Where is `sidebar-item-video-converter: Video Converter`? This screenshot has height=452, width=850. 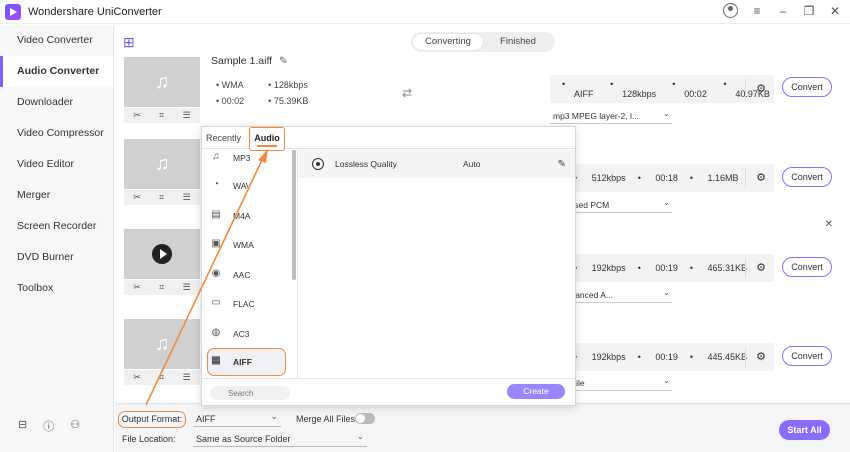 sidebar-item-video-converter: Video Converter is located at coordinates (56, 40).